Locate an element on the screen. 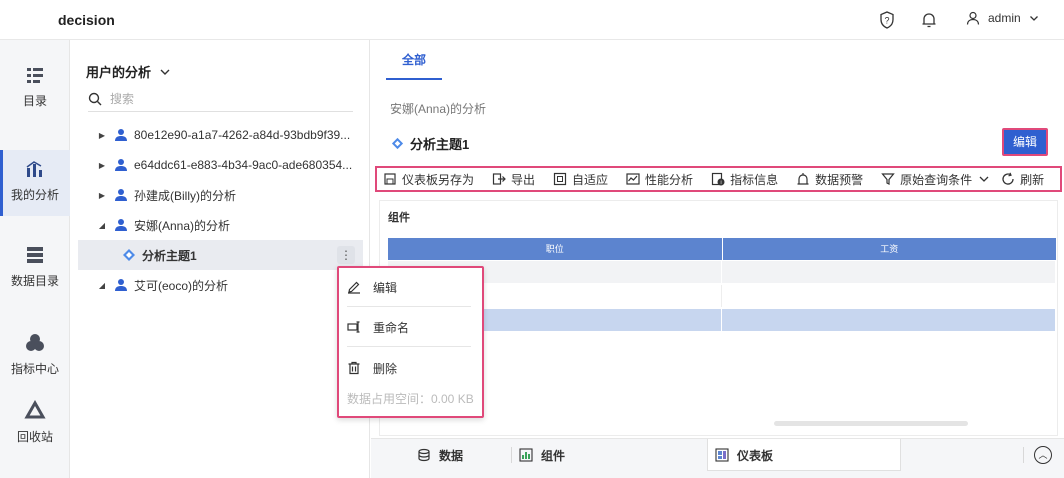 Image resolution: width=1064 pixels, height=478 pixels. user-name: admin is located at coordinates (1004, 18).